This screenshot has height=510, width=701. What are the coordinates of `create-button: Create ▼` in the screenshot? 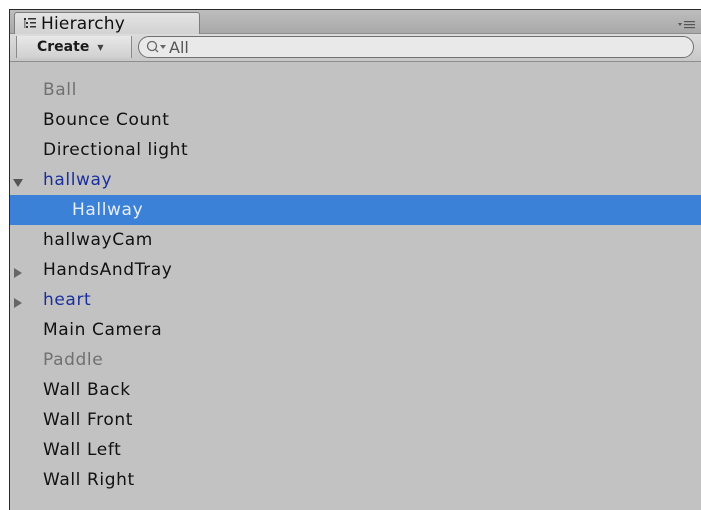 It's located at (74, 47).